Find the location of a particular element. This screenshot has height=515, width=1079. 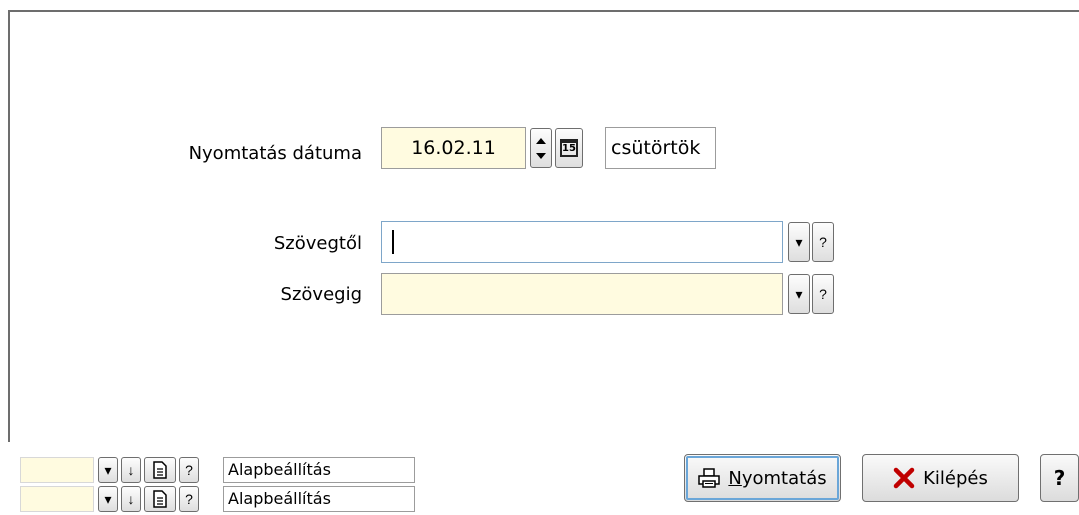

print-label-rest: yomtatás is located at coordinates (784, 478).